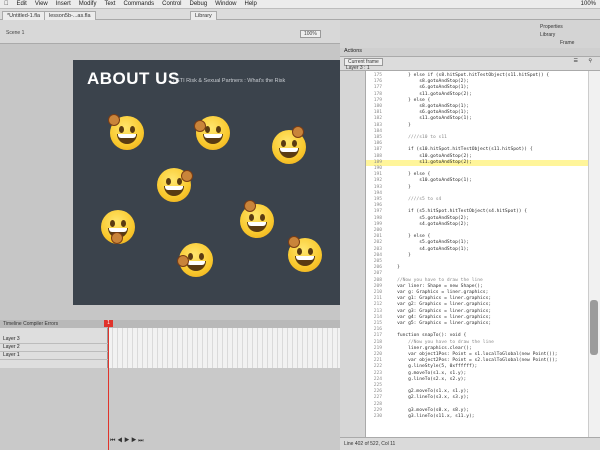 This screenshot has width=600, height=450. I want to click on code-text: var g4: Graphics = liner.graphics;, so click(439, 317).